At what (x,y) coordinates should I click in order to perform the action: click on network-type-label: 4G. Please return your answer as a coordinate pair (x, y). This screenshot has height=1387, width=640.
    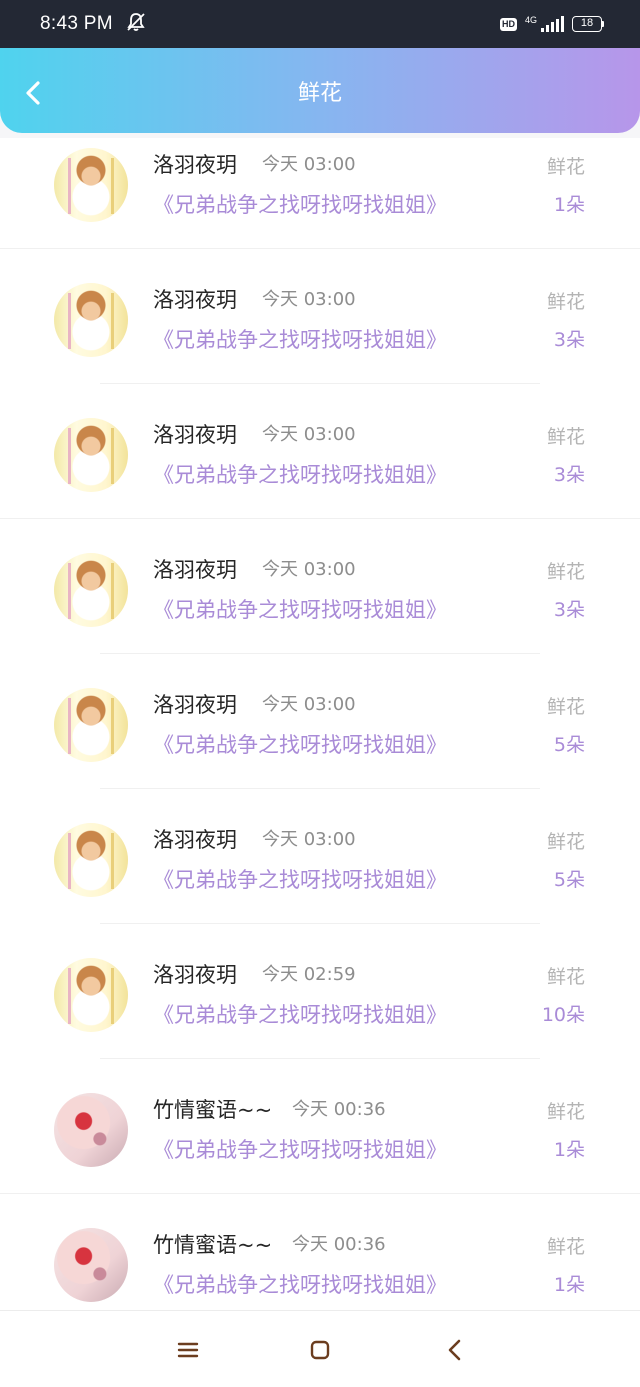
    Looking at the image, I should click on (530, 20).